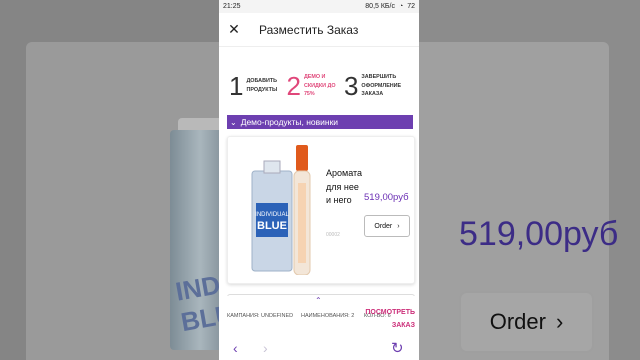 This screenshot has width=640, height=360. I want to click on product-image: INDIVIDUAL BLUE, so click(281, 210).